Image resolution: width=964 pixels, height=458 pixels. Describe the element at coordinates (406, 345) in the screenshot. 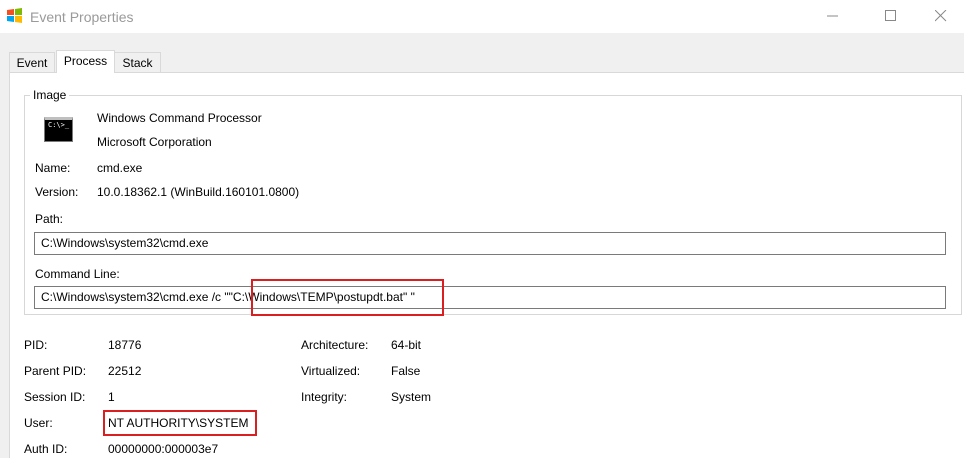

I see `architecture-value: 64-bit` at that location.